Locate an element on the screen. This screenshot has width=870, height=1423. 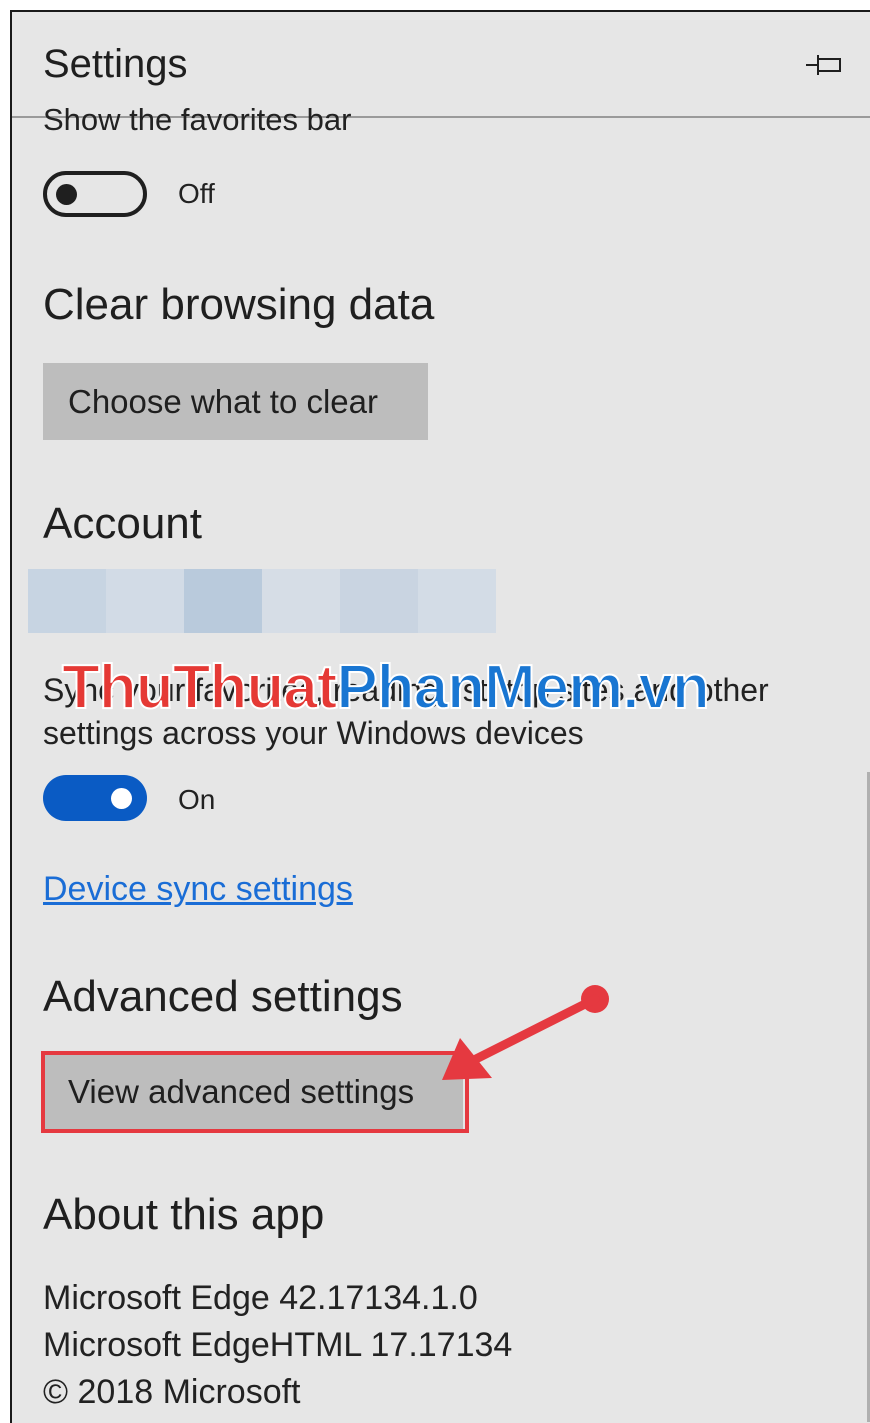
advanced-settings-heading: Advanced settings is located at coordinates (223, 996).